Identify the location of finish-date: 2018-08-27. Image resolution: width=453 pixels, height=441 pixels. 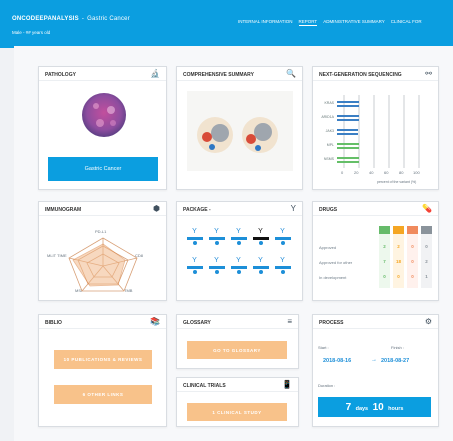
(395, 361).